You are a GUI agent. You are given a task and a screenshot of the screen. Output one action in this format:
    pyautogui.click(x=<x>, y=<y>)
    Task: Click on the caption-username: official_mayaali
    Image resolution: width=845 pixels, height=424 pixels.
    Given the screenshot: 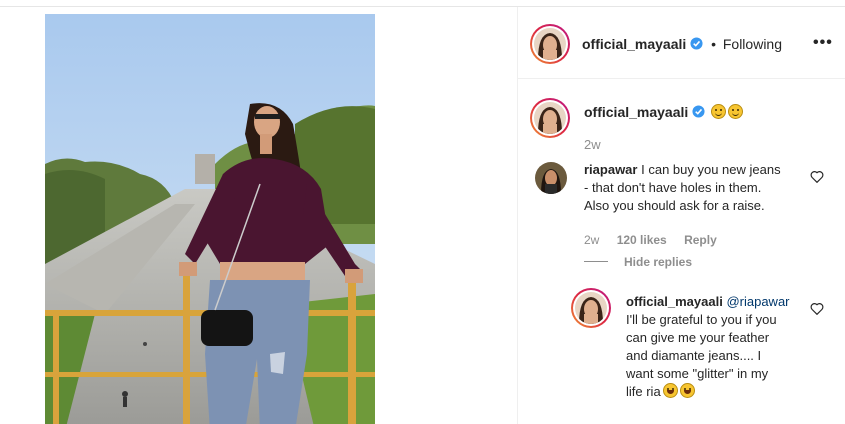 What is the action you would take?
    pyautogui.click(x=636, y=112)
    